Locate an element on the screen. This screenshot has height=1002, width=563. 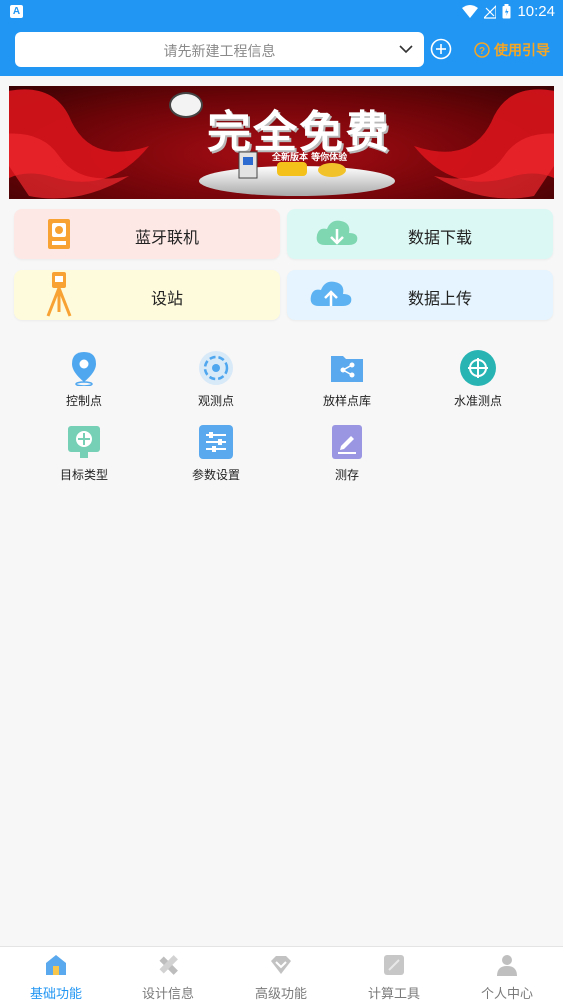
tool-stakeout-library: 放样点库 is located at coordinates (347, 382).